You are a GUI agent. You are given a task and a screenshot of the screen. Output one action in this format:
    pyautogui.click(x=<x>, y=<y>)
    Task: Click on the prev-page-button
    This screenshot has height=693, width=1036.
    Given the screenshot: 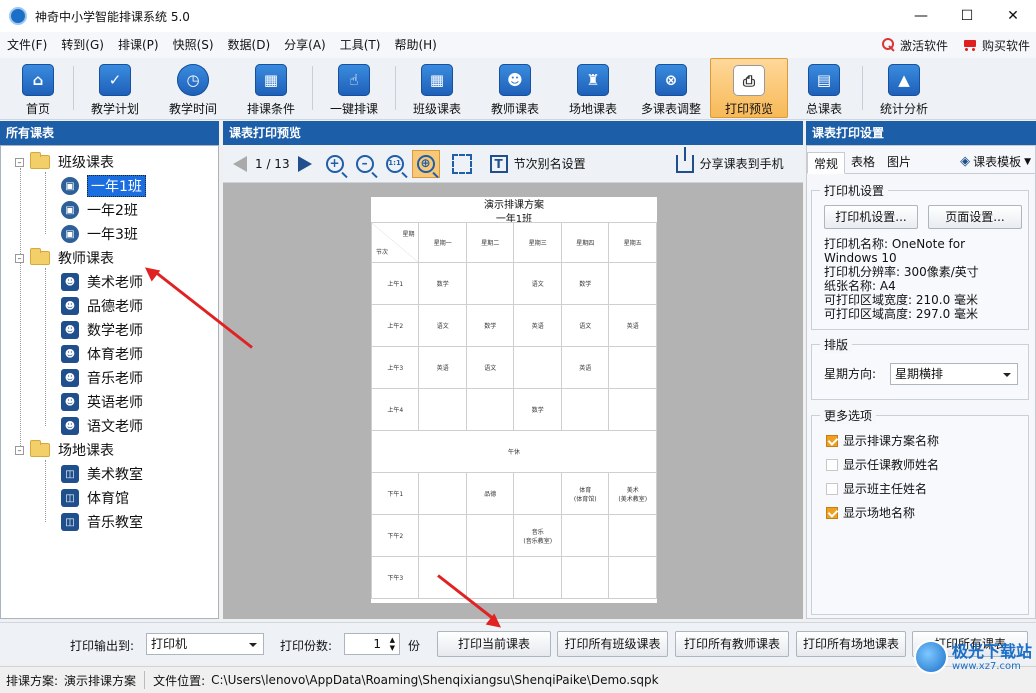 What is the action you would take?
    pyautogui.click(x=240, y=164)
    